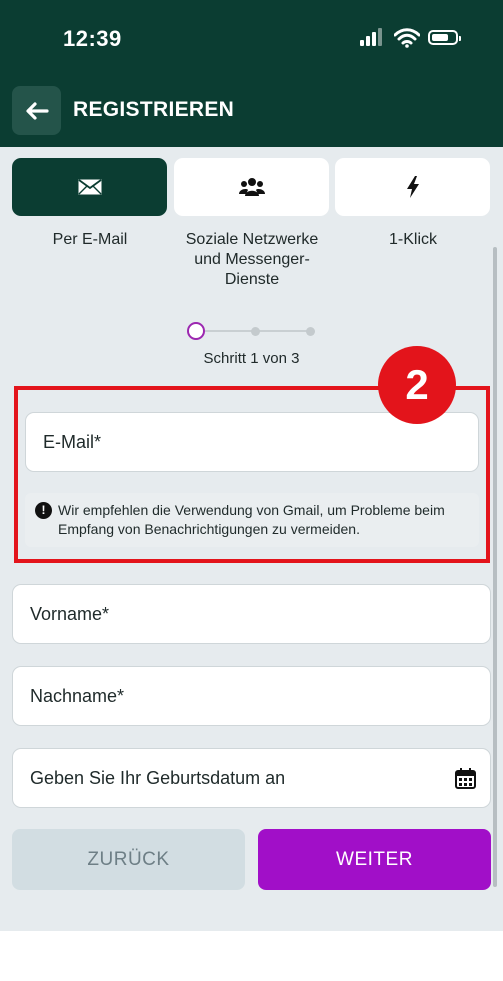  Describe the element at coordinates (252, 259) in the screenshot. I see `method-social-label: Soziale Netzwerke und Messenger-Dienste` at that location.